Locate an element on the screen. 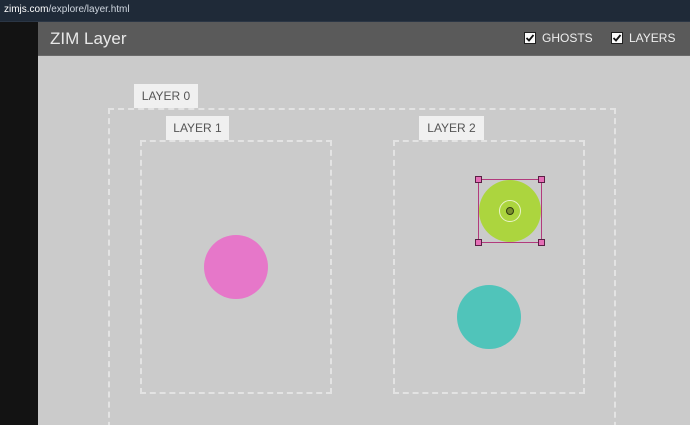 The width and height of the screenshot is (690, 425). layer-2-tab: LAYER 2 is located at coordinates (451, 128).